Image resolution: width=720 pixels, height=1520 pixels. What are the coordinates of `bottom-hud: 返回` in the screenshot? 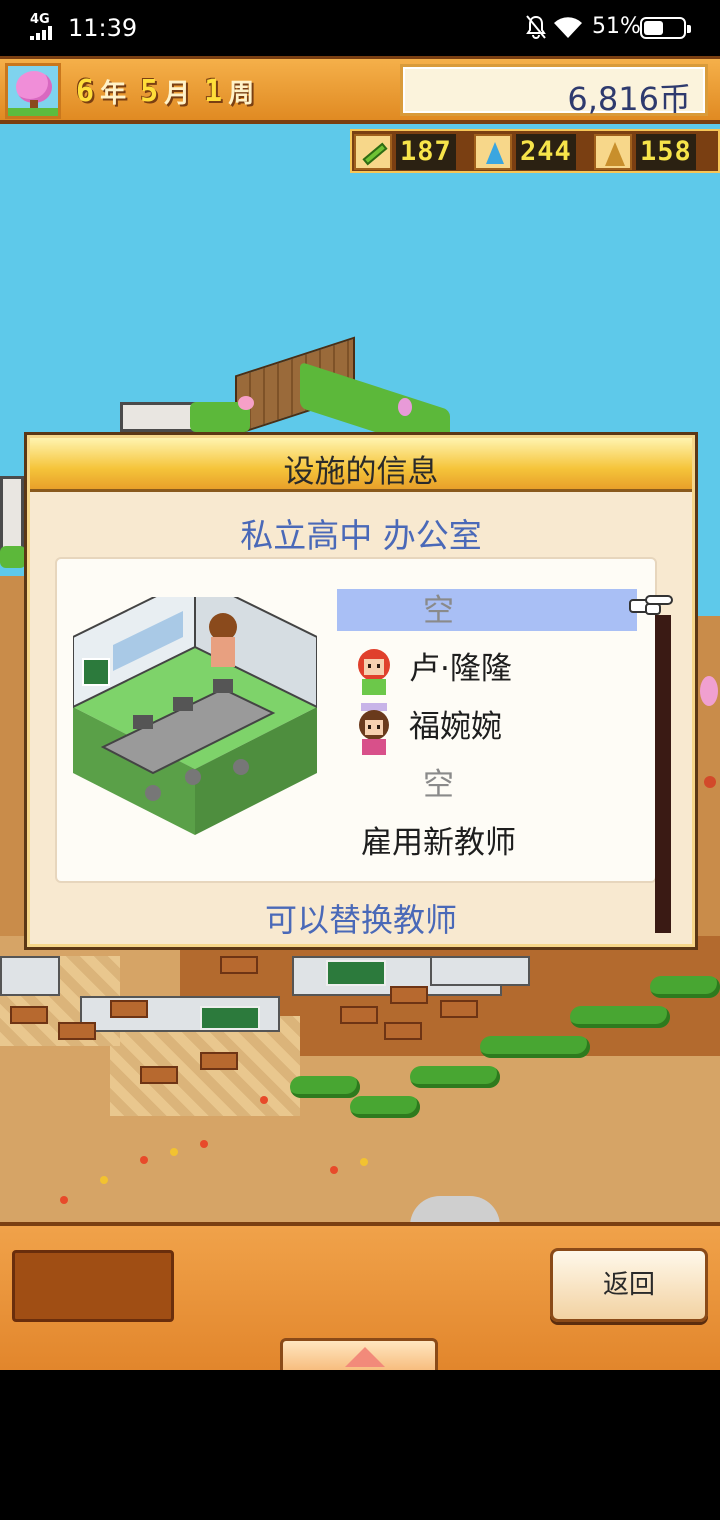 It's located at (360, 1296).